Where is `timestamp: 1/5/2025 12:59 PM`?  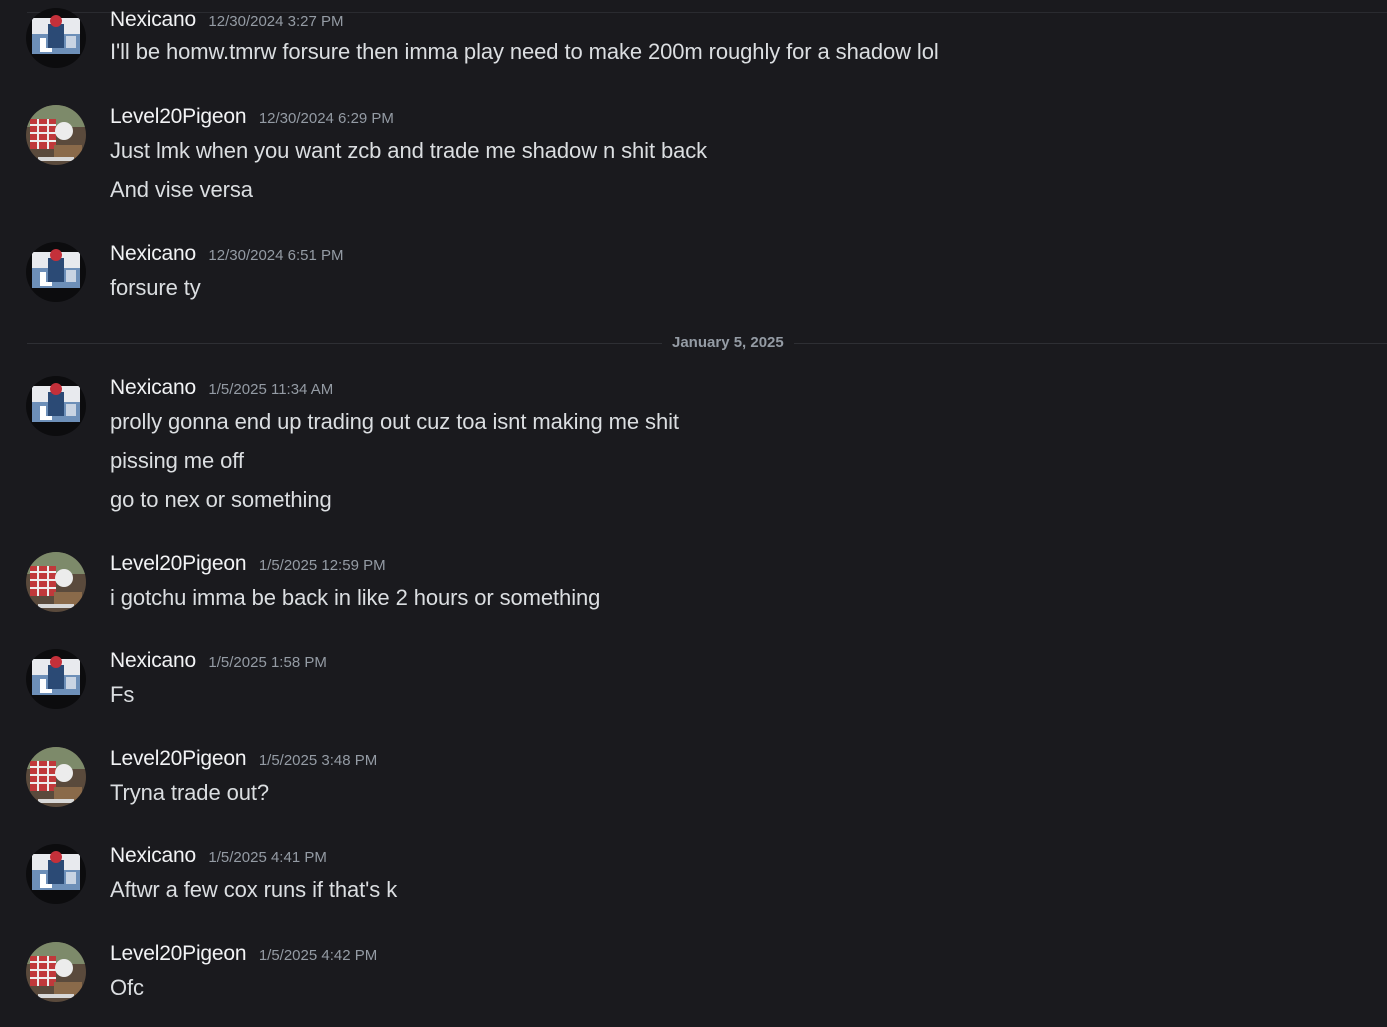 timestamp: 1/5/2025 12:59 PM is located at coordinates (322, 565).